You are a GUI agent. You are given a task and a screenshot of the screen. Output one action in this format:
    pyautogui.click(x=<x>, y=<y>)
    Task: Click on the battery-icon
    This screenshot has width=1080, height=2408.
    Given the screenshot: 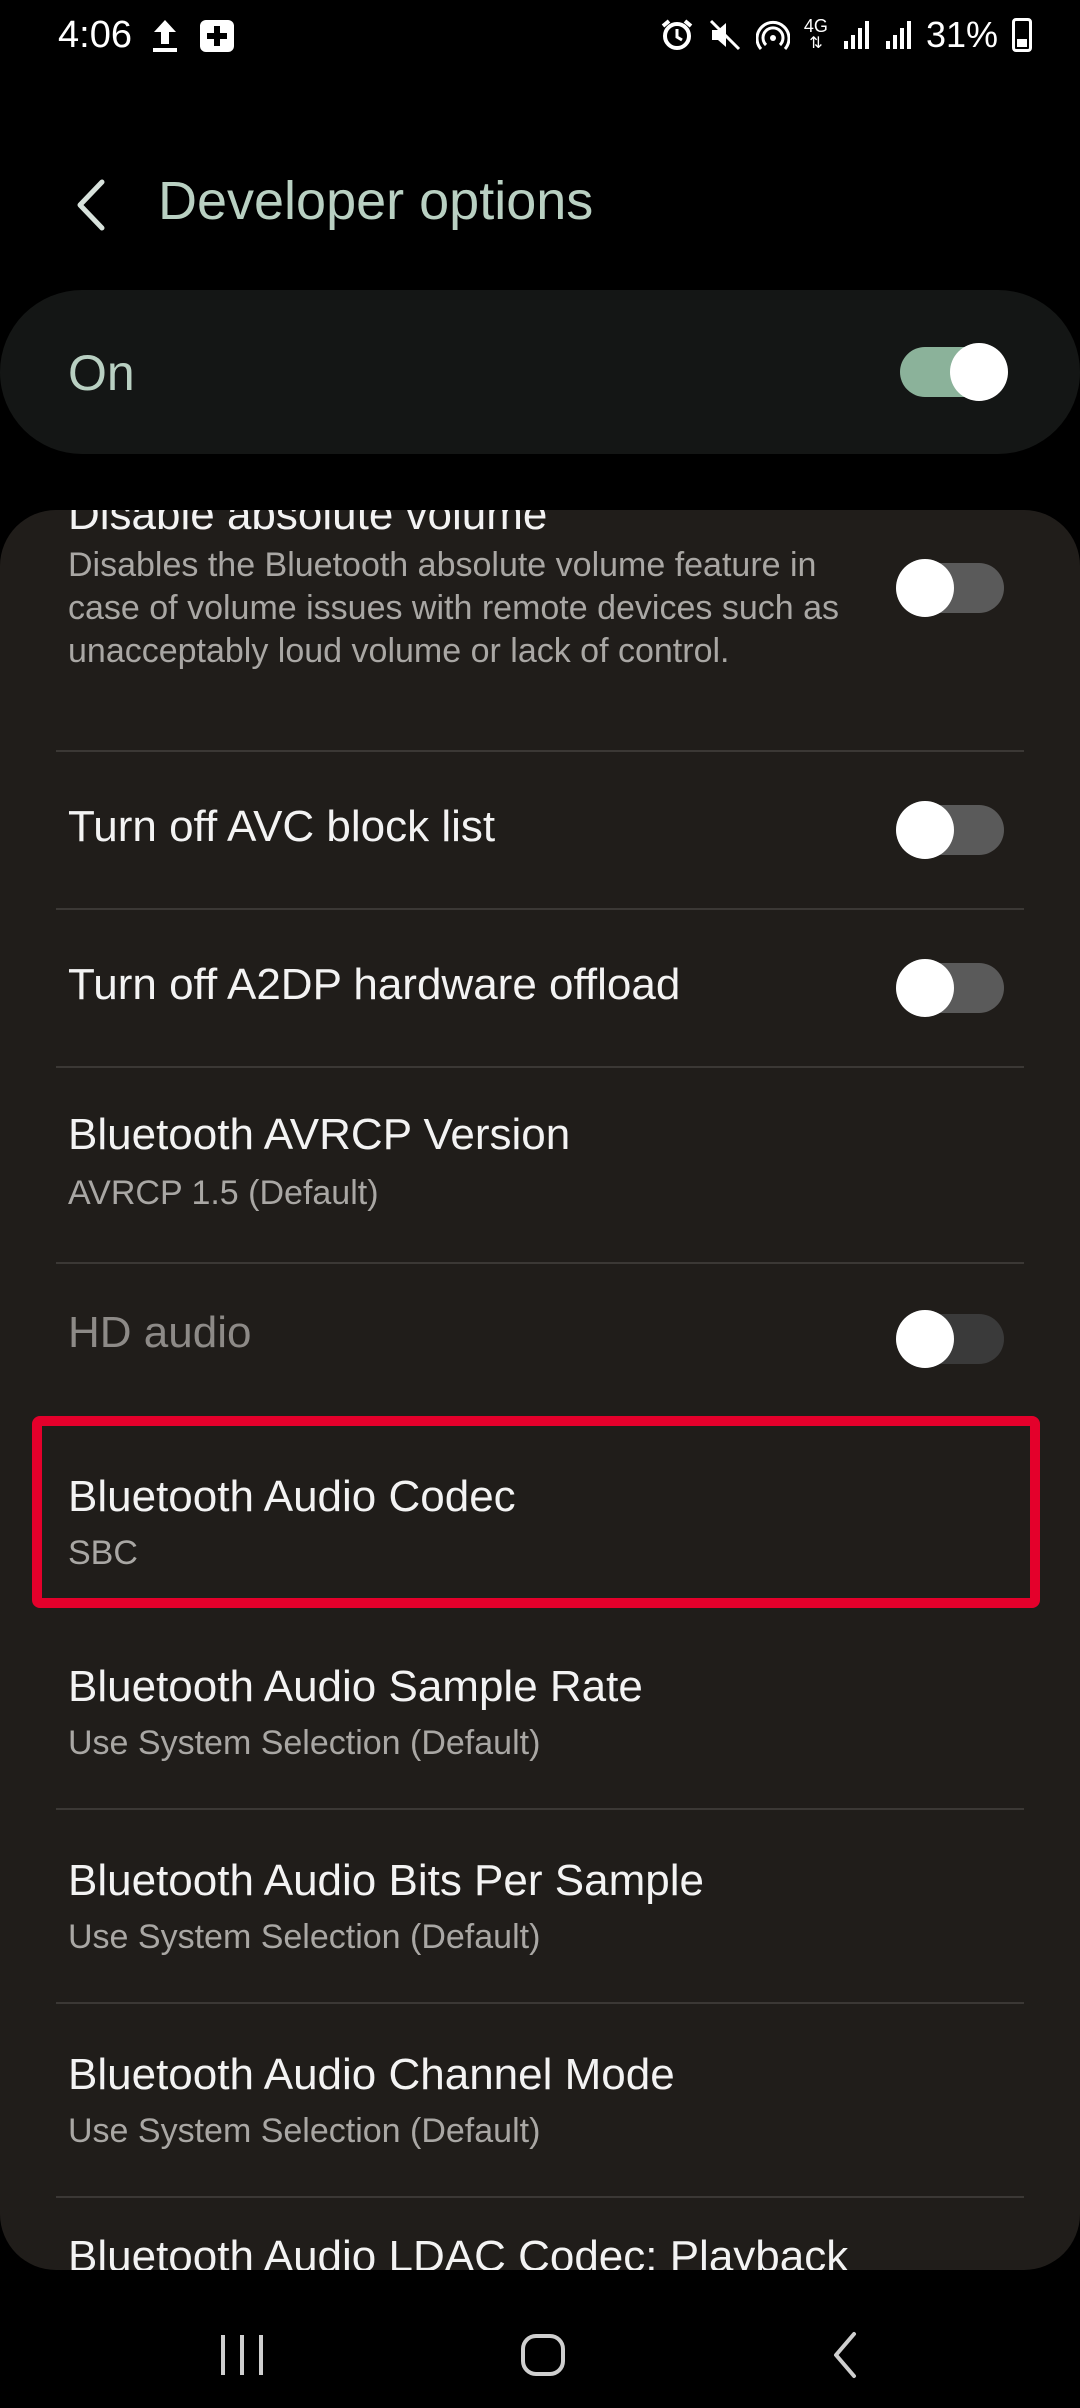 What is the action you would take?
    pyautogui.click(x=1022, y=35)
    